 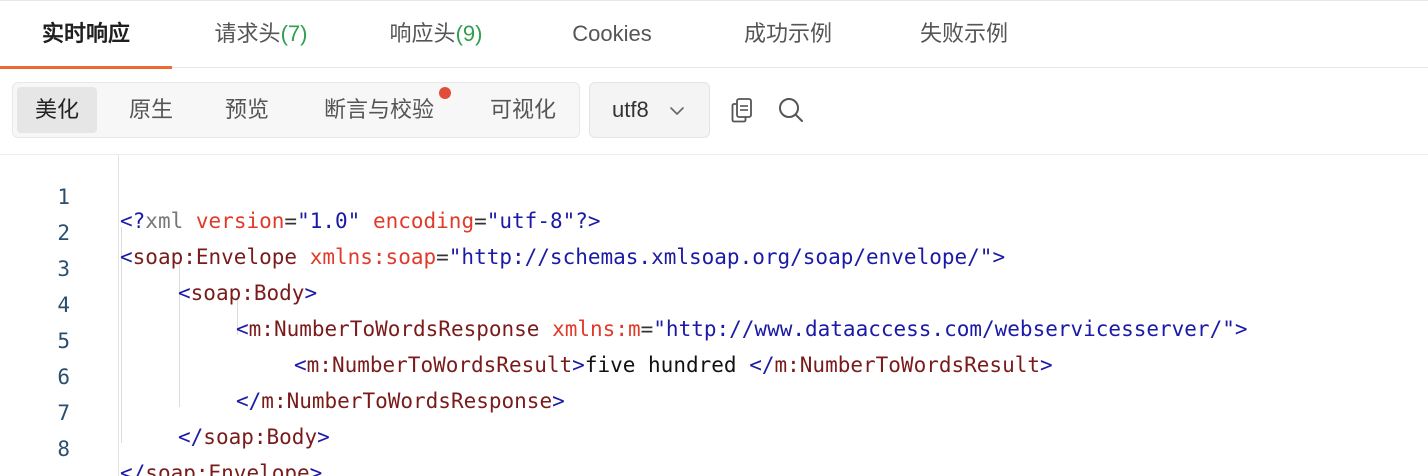 I want to click on view-mode-group: 美化 原生 预览 断言与校验 可视化, so click(x=296, y=110).